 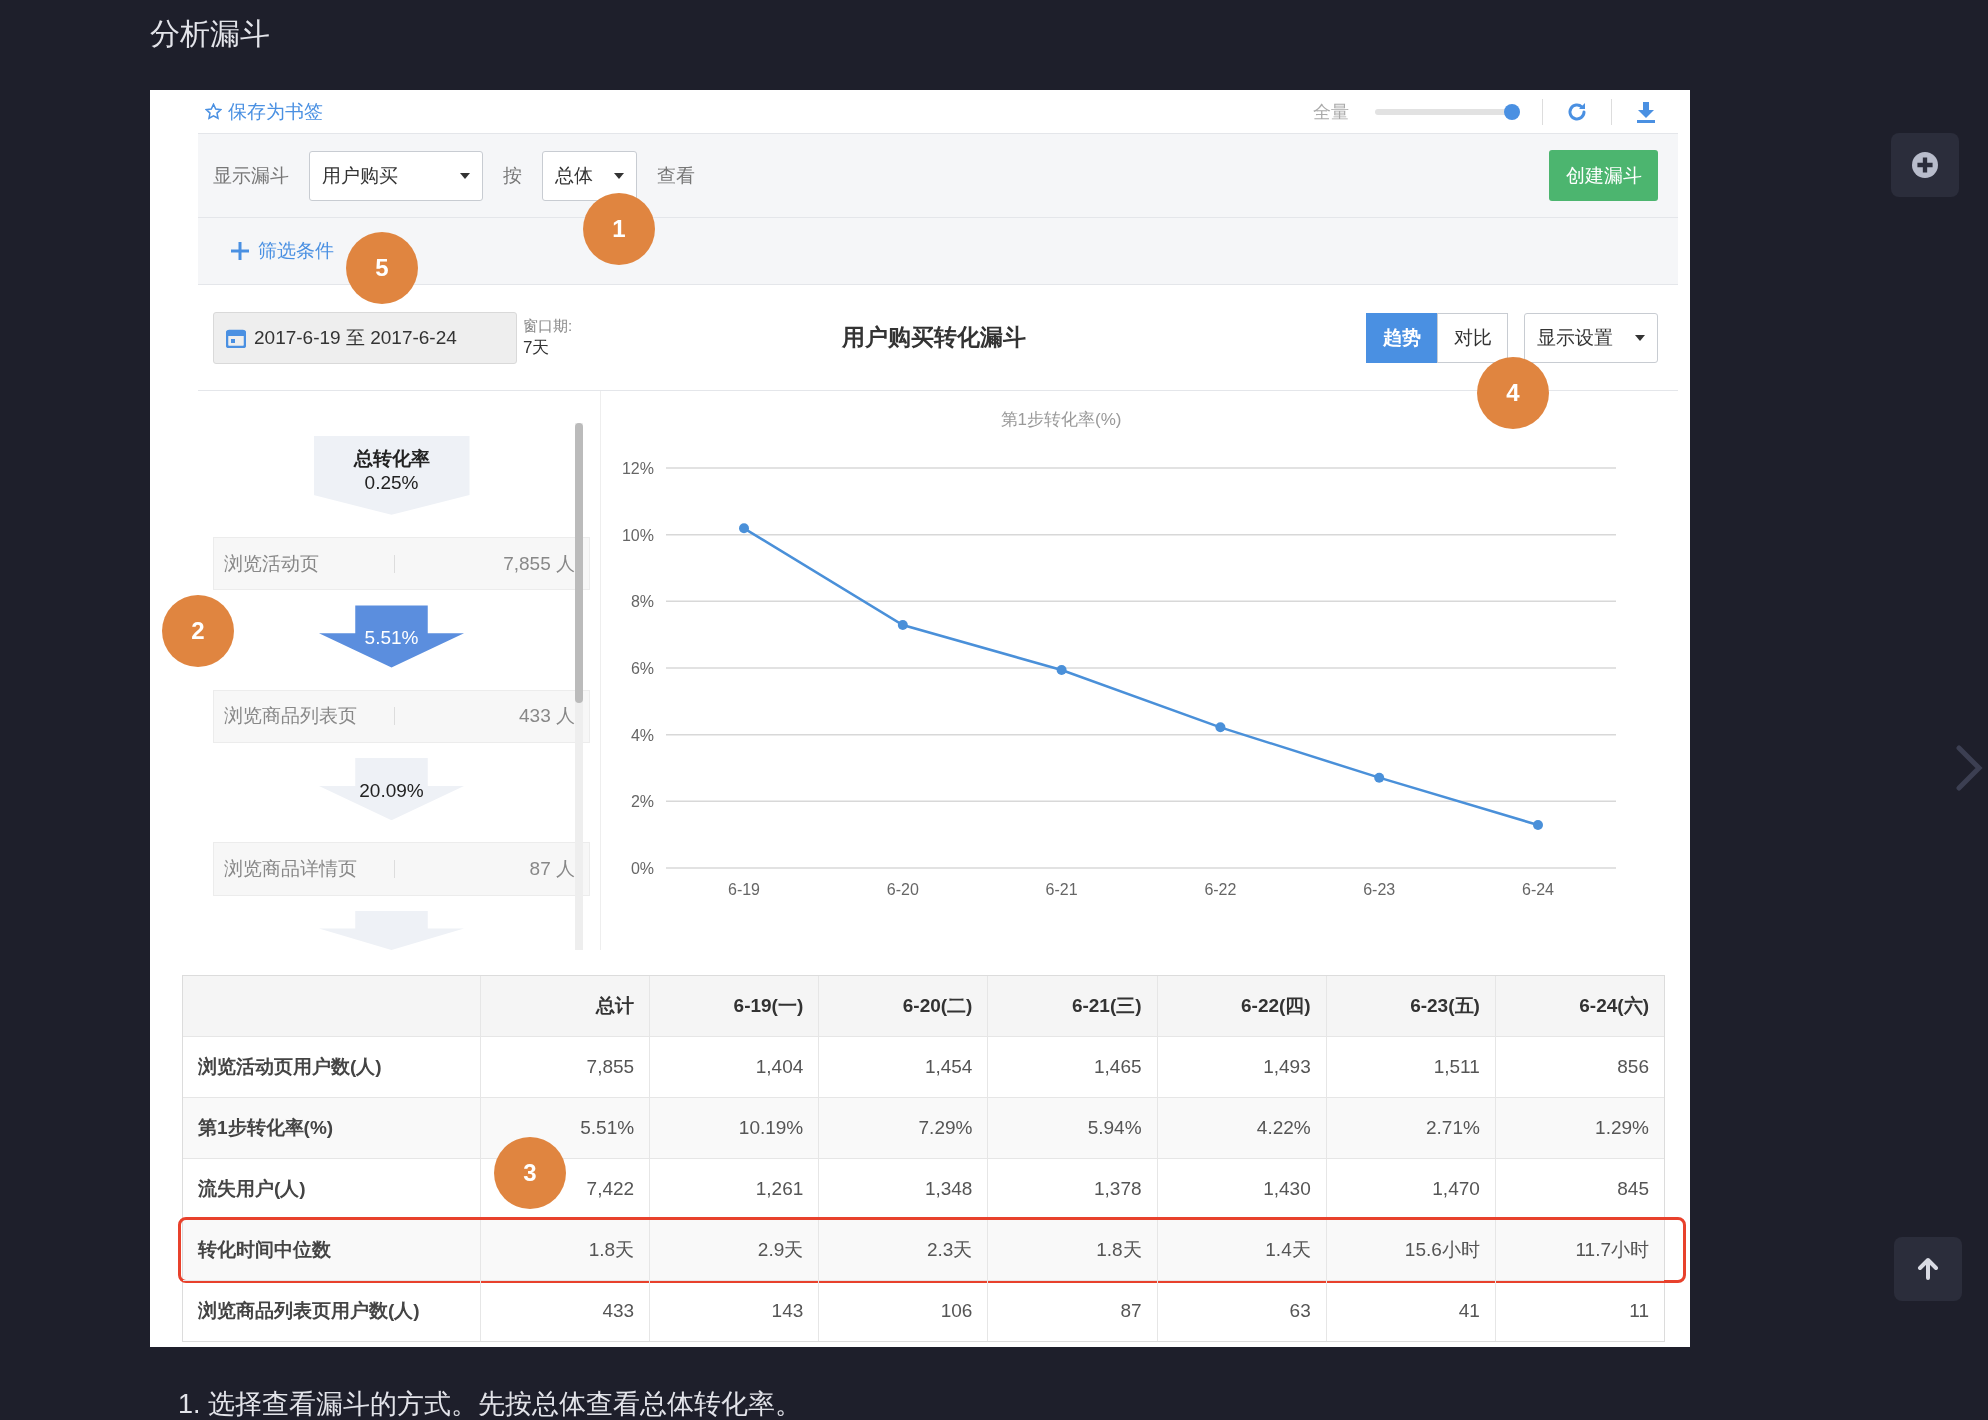 I want to click on funnel-step: 浏览活动页 7,855 人, so click(x=401, y=563).